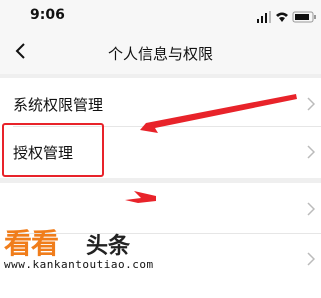 The width and height of the screenshot is (321, 298). What do you see at coordinates (31, 243) in the screenshot?
I see `watermark-logo: 看看` at bounding box center [31, 243].